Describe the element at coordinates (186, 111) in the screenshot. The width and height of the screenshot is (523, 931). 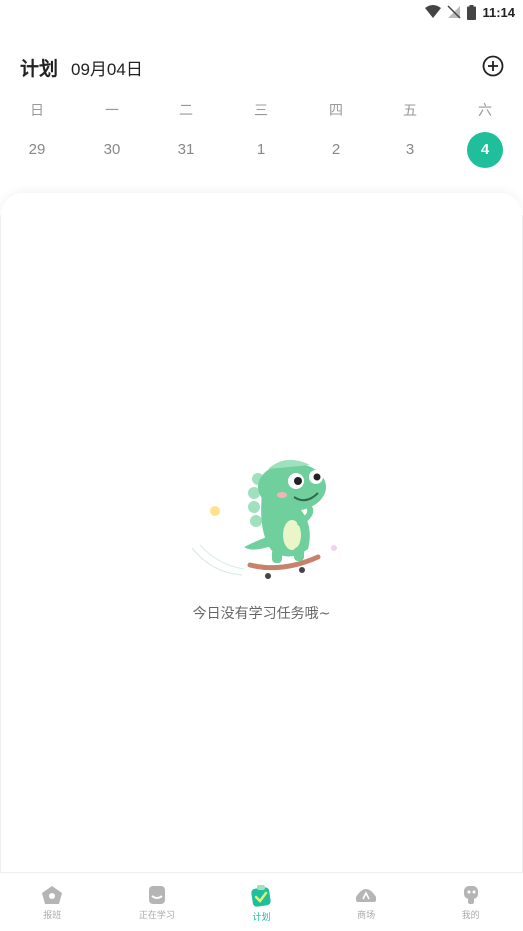
I see `weekday-label: 二` at that location.